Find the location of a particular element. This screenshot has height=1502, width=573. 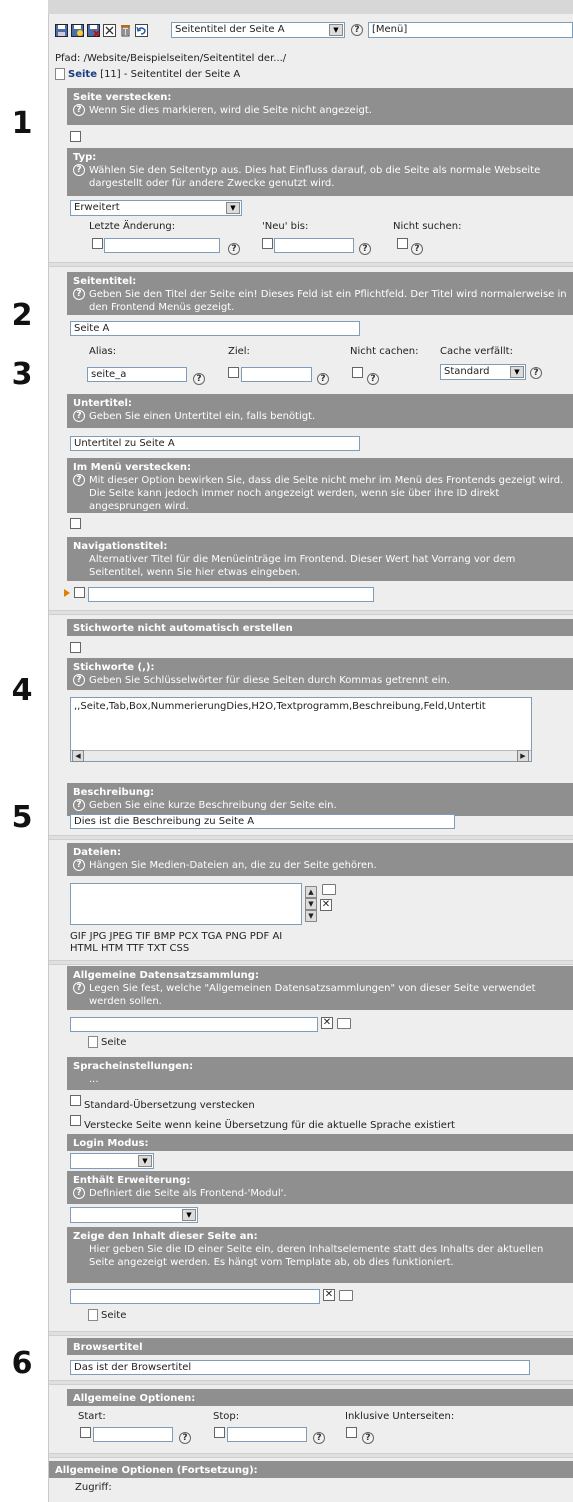

include-subpages-label: Inklusive Unterseiten: is located at coordinates (400, 1416).